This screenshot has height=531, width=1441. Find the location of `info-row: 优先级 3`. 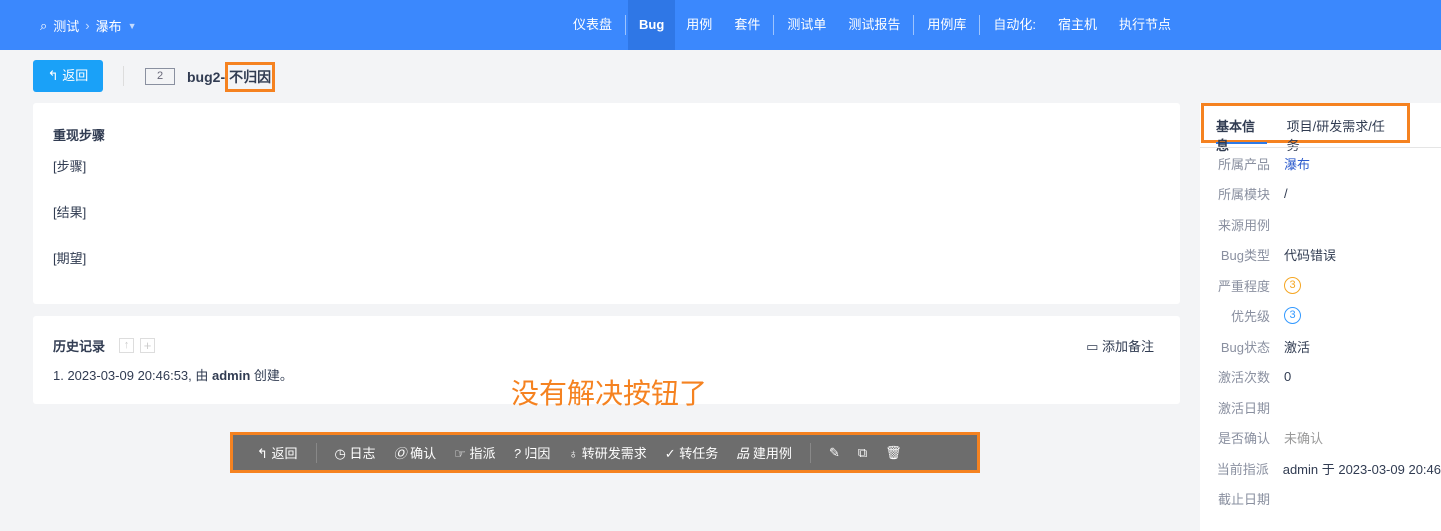

info-row: 优先级 3 is located at coordinates (1320, 316).